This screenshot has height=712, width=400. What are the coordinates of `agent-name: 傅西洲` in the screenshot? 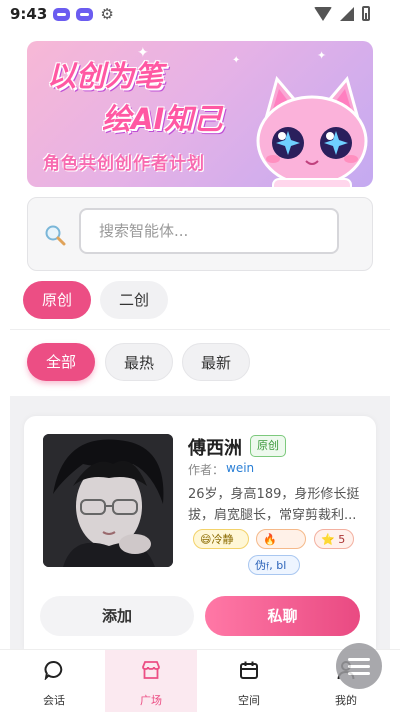 It's located at (215, 448).